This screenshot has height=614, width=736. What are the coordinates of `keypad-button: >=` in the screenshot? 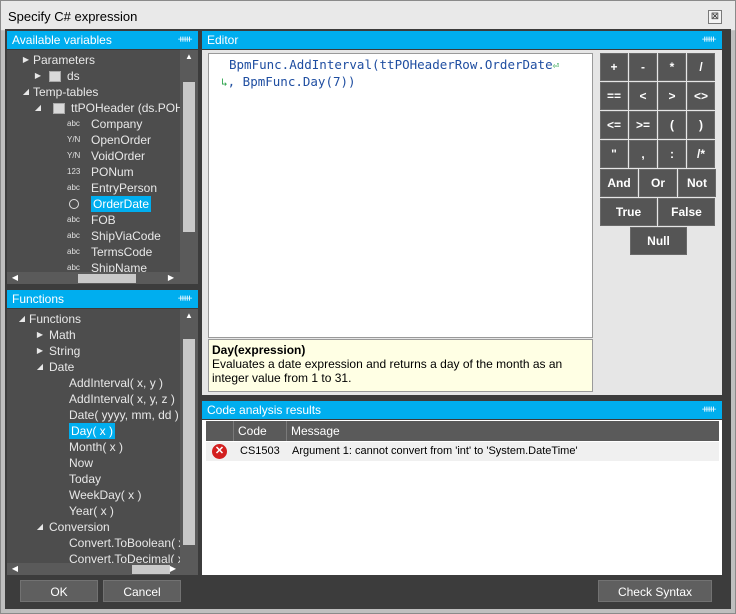 It's located at (643, 125).